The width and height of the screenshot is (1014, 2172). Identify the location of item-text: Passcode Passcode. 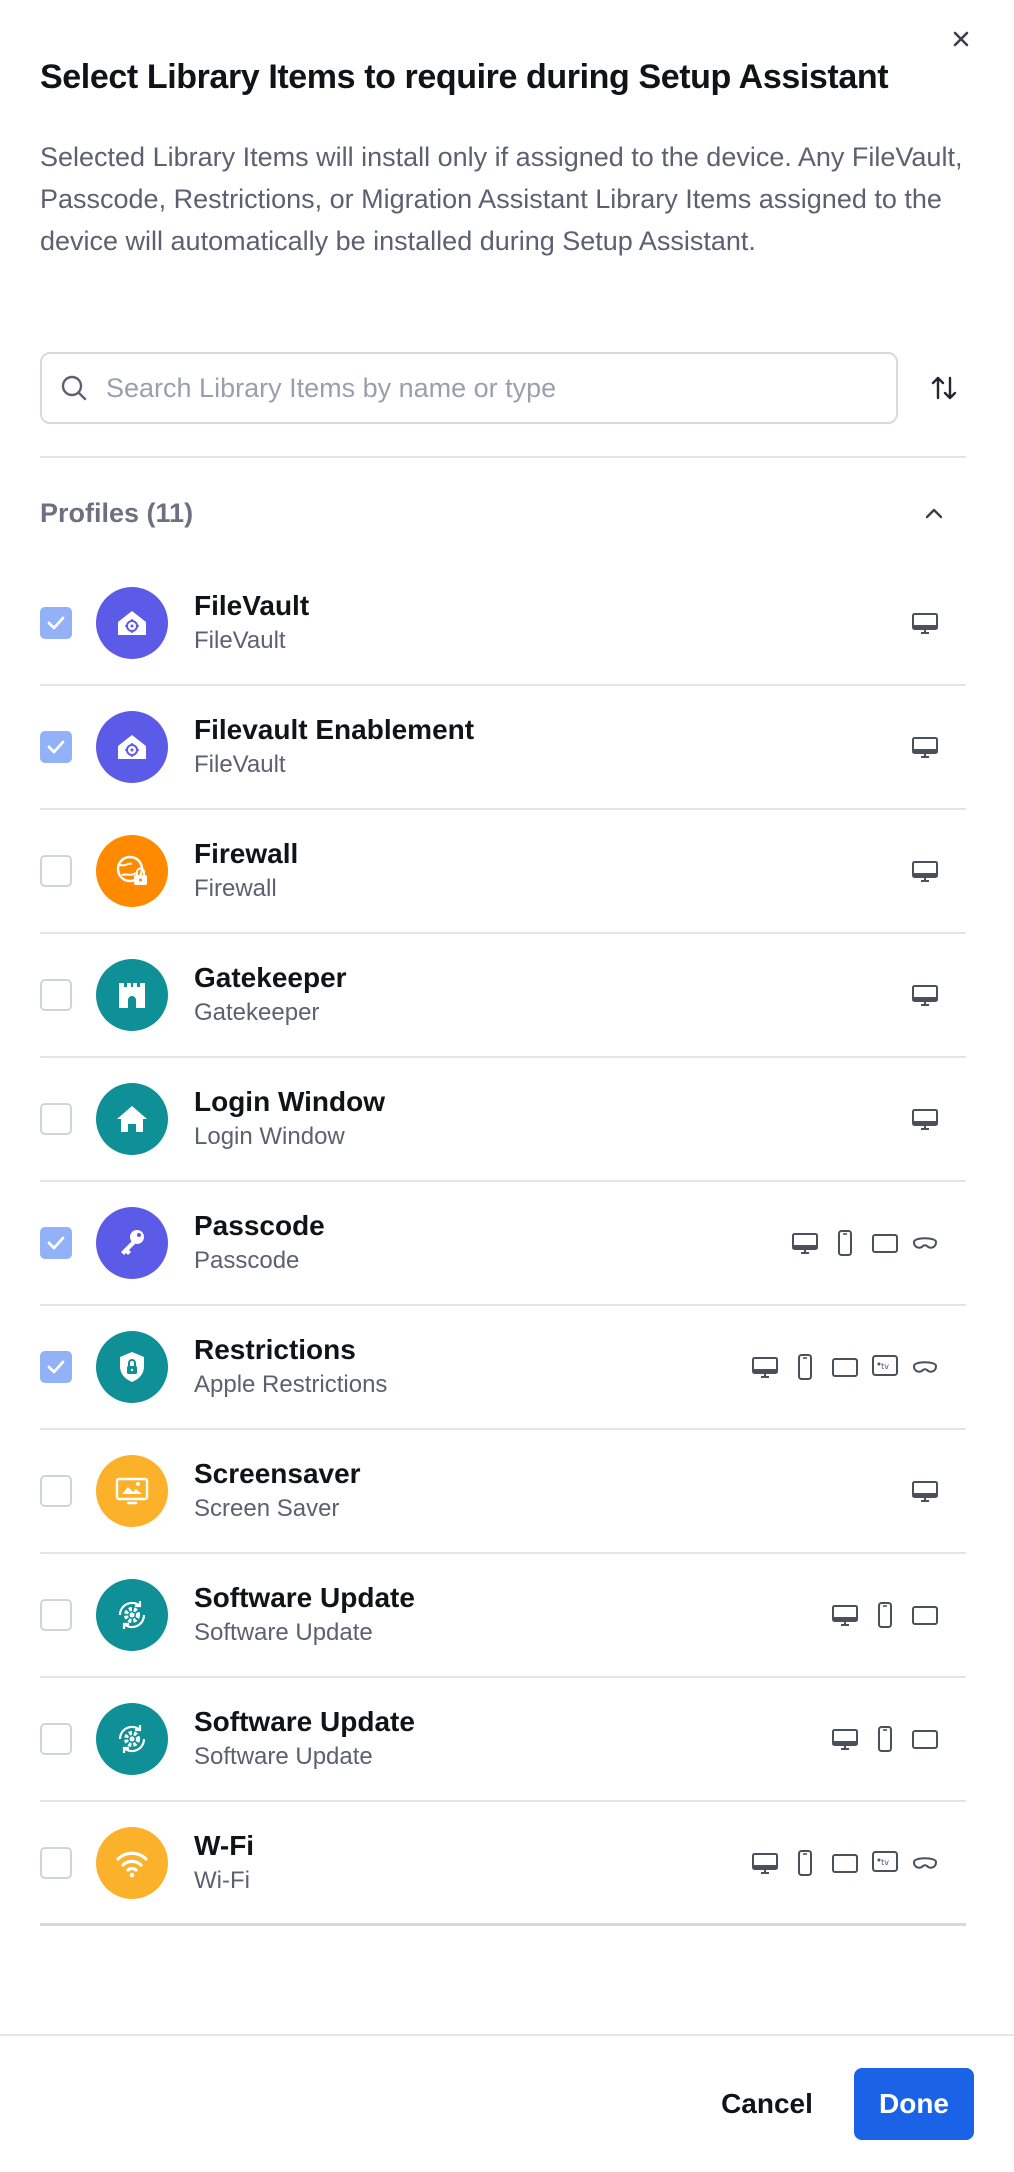
(492, 1243).